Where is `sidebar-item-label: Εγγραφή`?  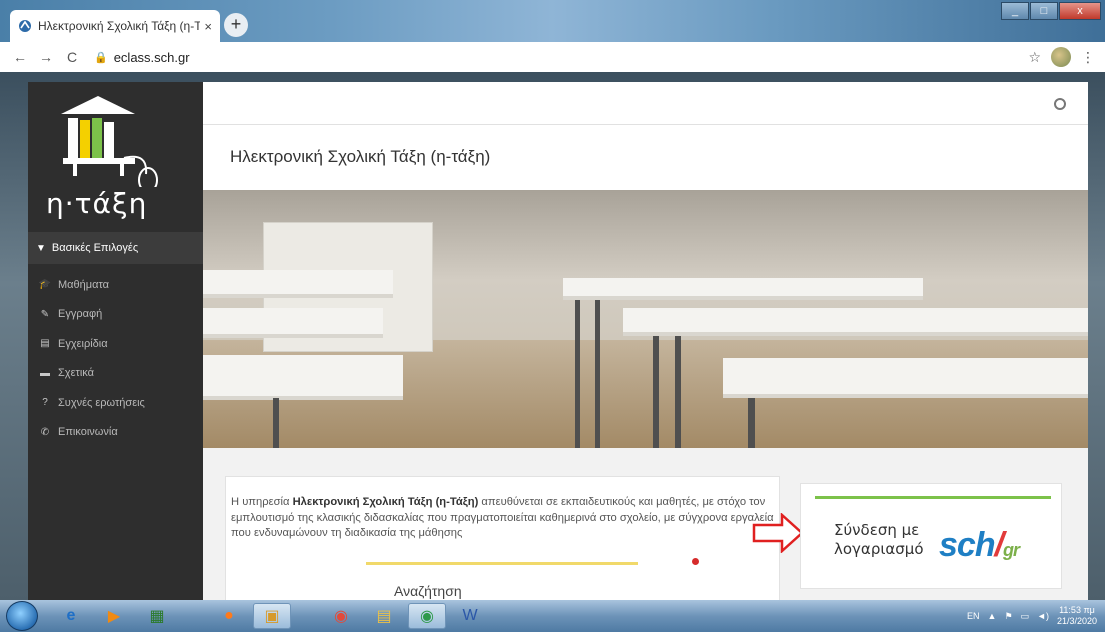 sidebar-item-label: Εγγραφή is located at coordinates (80, 314).